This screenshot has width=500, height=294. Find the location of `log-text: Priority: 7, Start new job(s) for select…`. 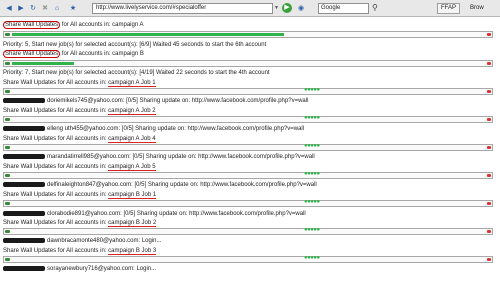

log-text: Priority: 7, Start new job(s) for select… is located at coordinates (136, 73).